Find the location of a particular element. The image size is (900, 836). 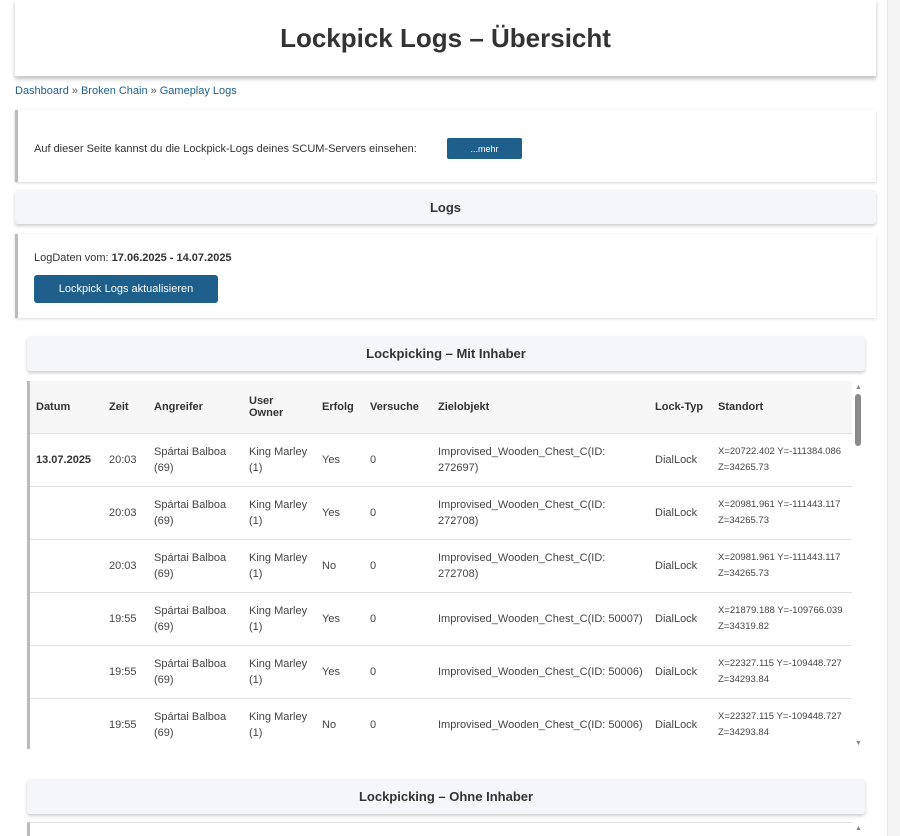

page-scrollbar-track is located at coordinates (893, 418).